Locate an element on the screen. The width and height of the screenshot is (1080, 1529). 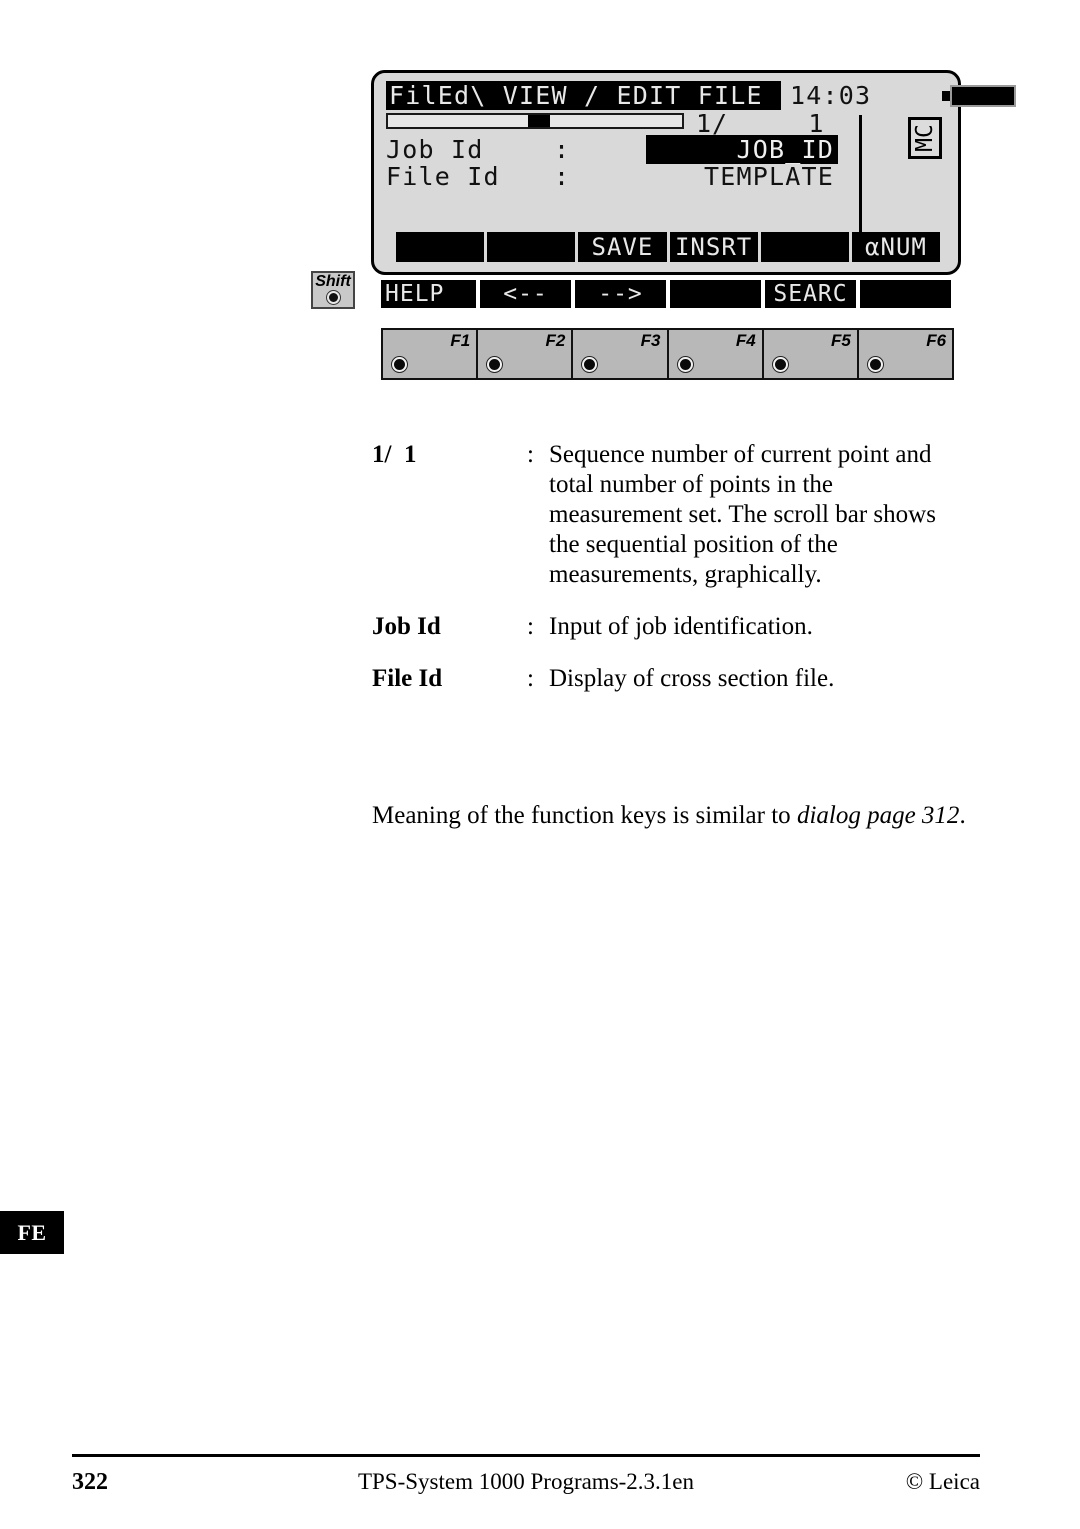
function-key-f6-label: F6 is located at coordinates (936, 340).